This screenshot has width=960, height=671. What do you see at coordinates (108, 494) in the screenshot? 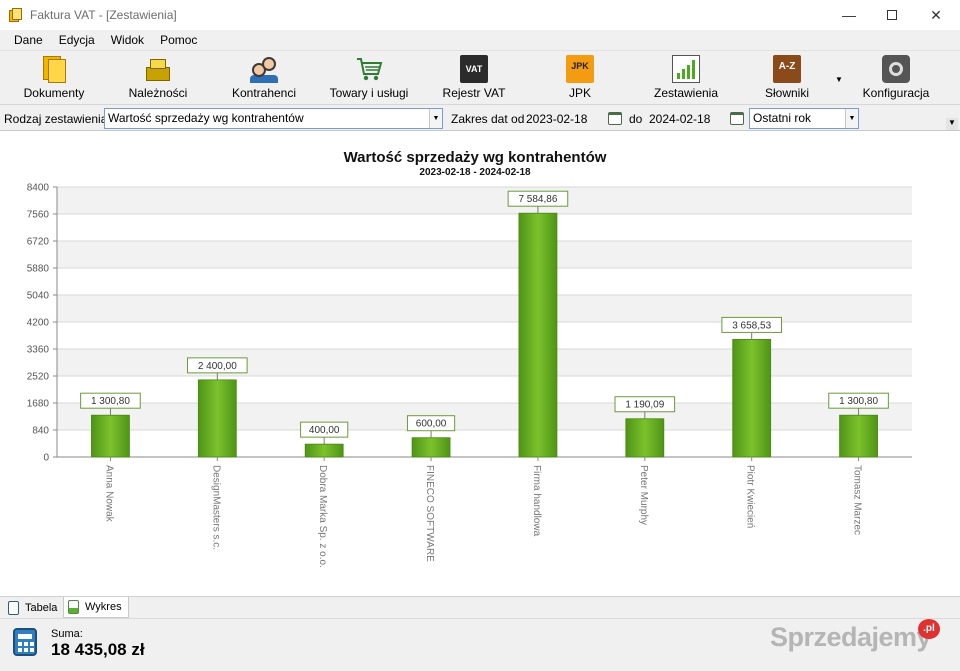
I see `x-tick-label: Anna Nowak` at bounding box center [108, 494].